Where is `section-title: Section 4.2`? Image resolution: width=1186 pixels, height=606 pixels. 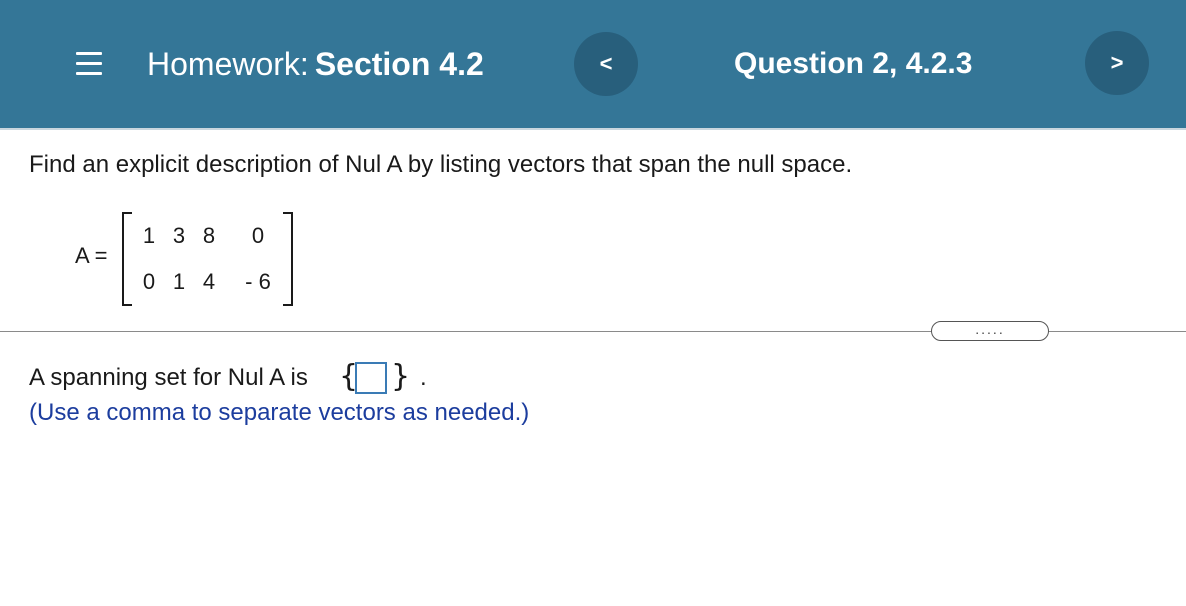 section-title: Section 4.2 is located at coordinates (399, 64).